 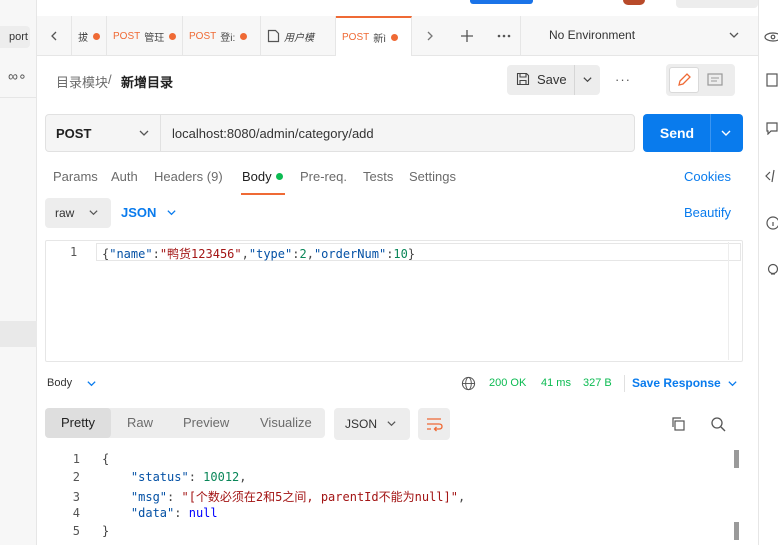 I want to click on body-mode-label: raw, so click(x=64, y=213).